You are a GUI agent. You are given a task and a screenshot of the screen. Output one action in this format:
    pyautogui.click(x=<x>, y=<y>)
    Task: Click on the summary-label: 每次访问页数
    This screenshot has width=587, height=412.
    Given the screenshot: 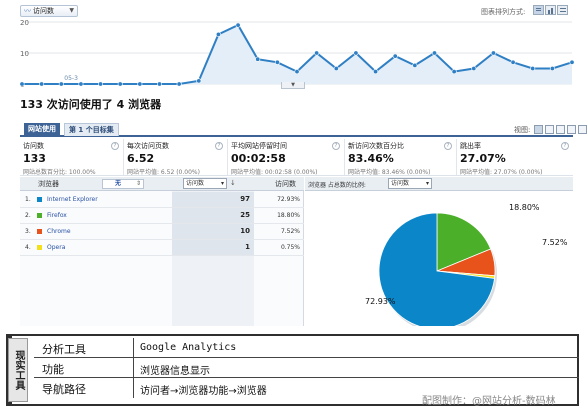 What is the action you would take?
    pyautogui.click(x=148, y=146)
    